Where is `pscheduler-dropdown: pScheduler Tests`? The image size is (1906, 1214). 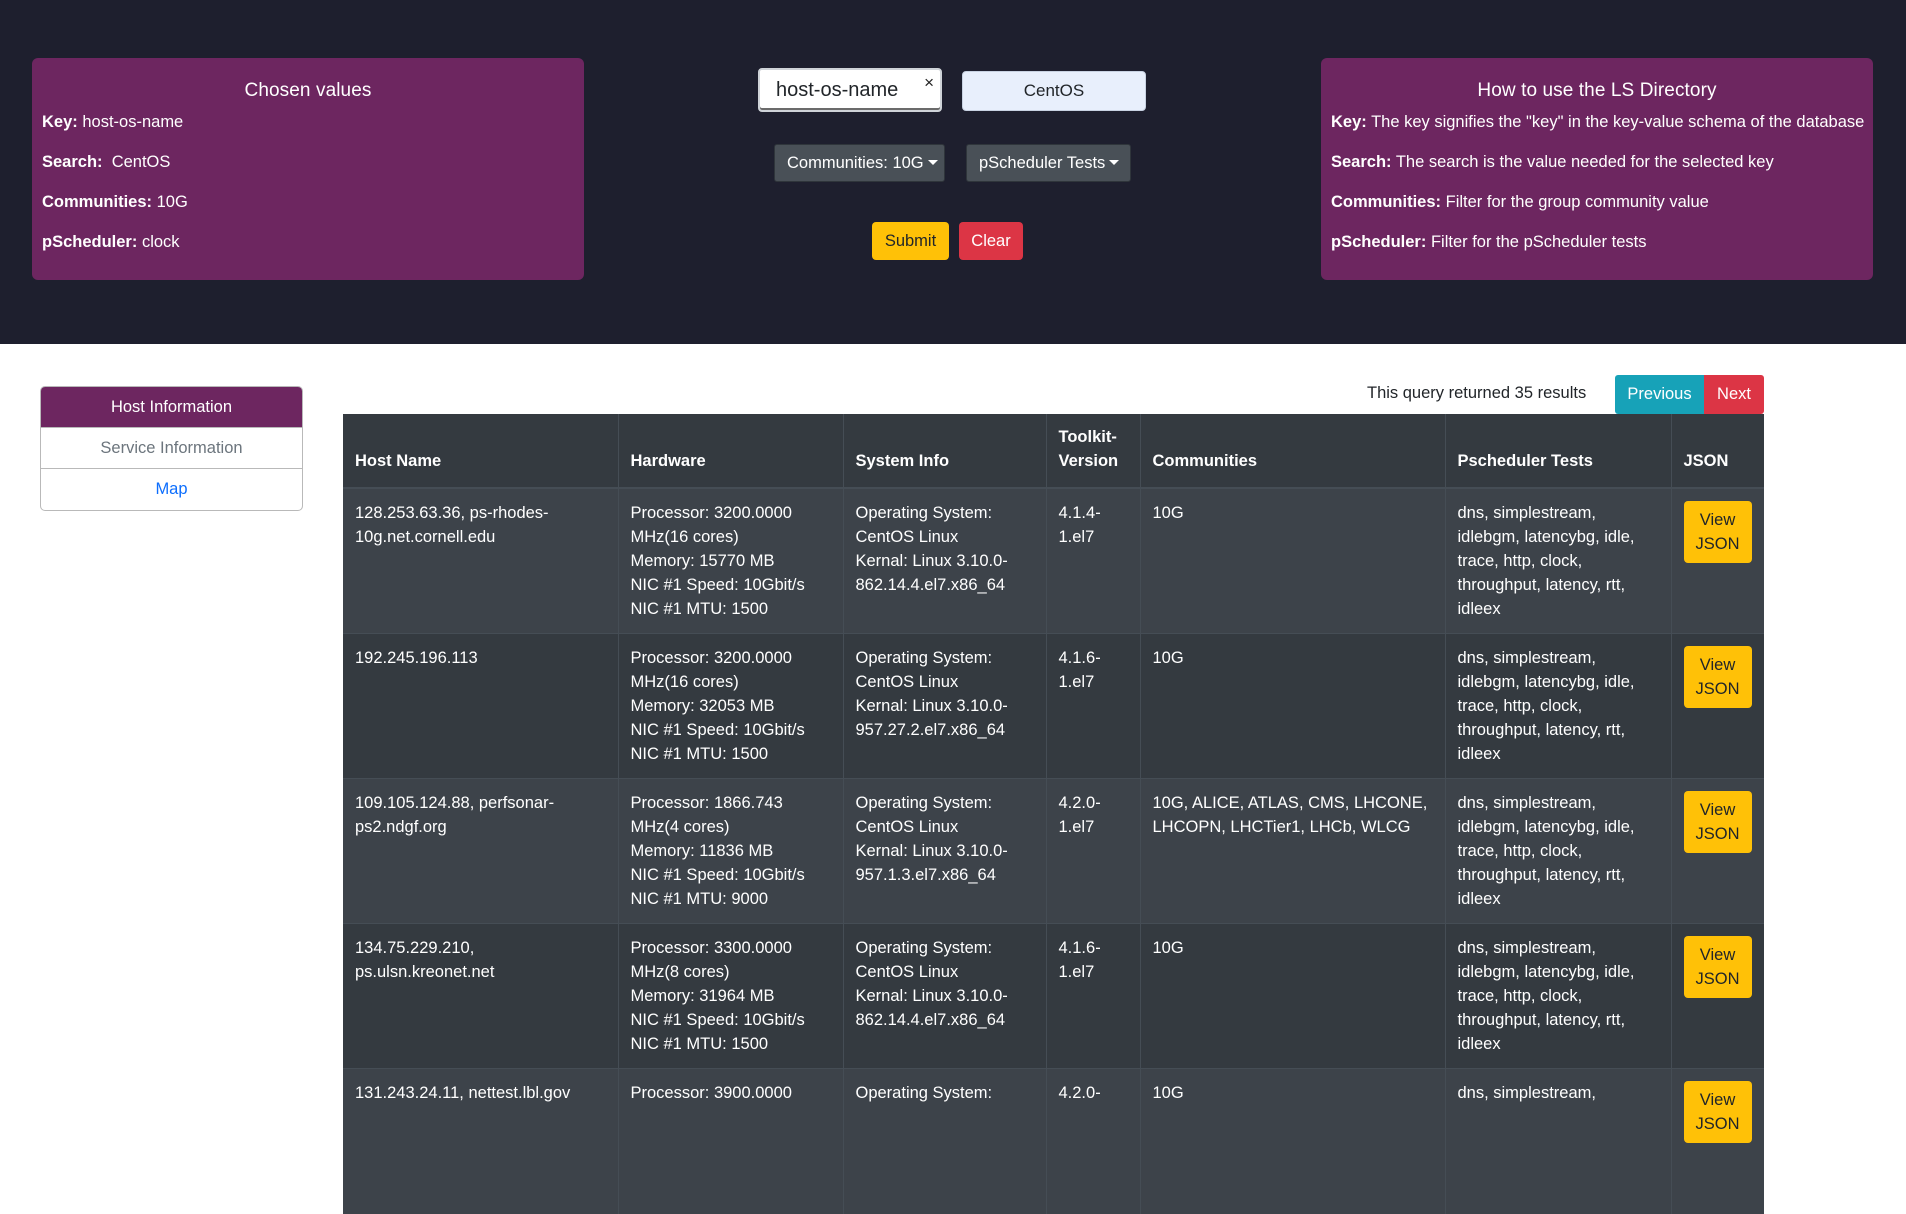
pscheduler-dropdown: pScheduler Tests is located at coordinates (1048, 163).